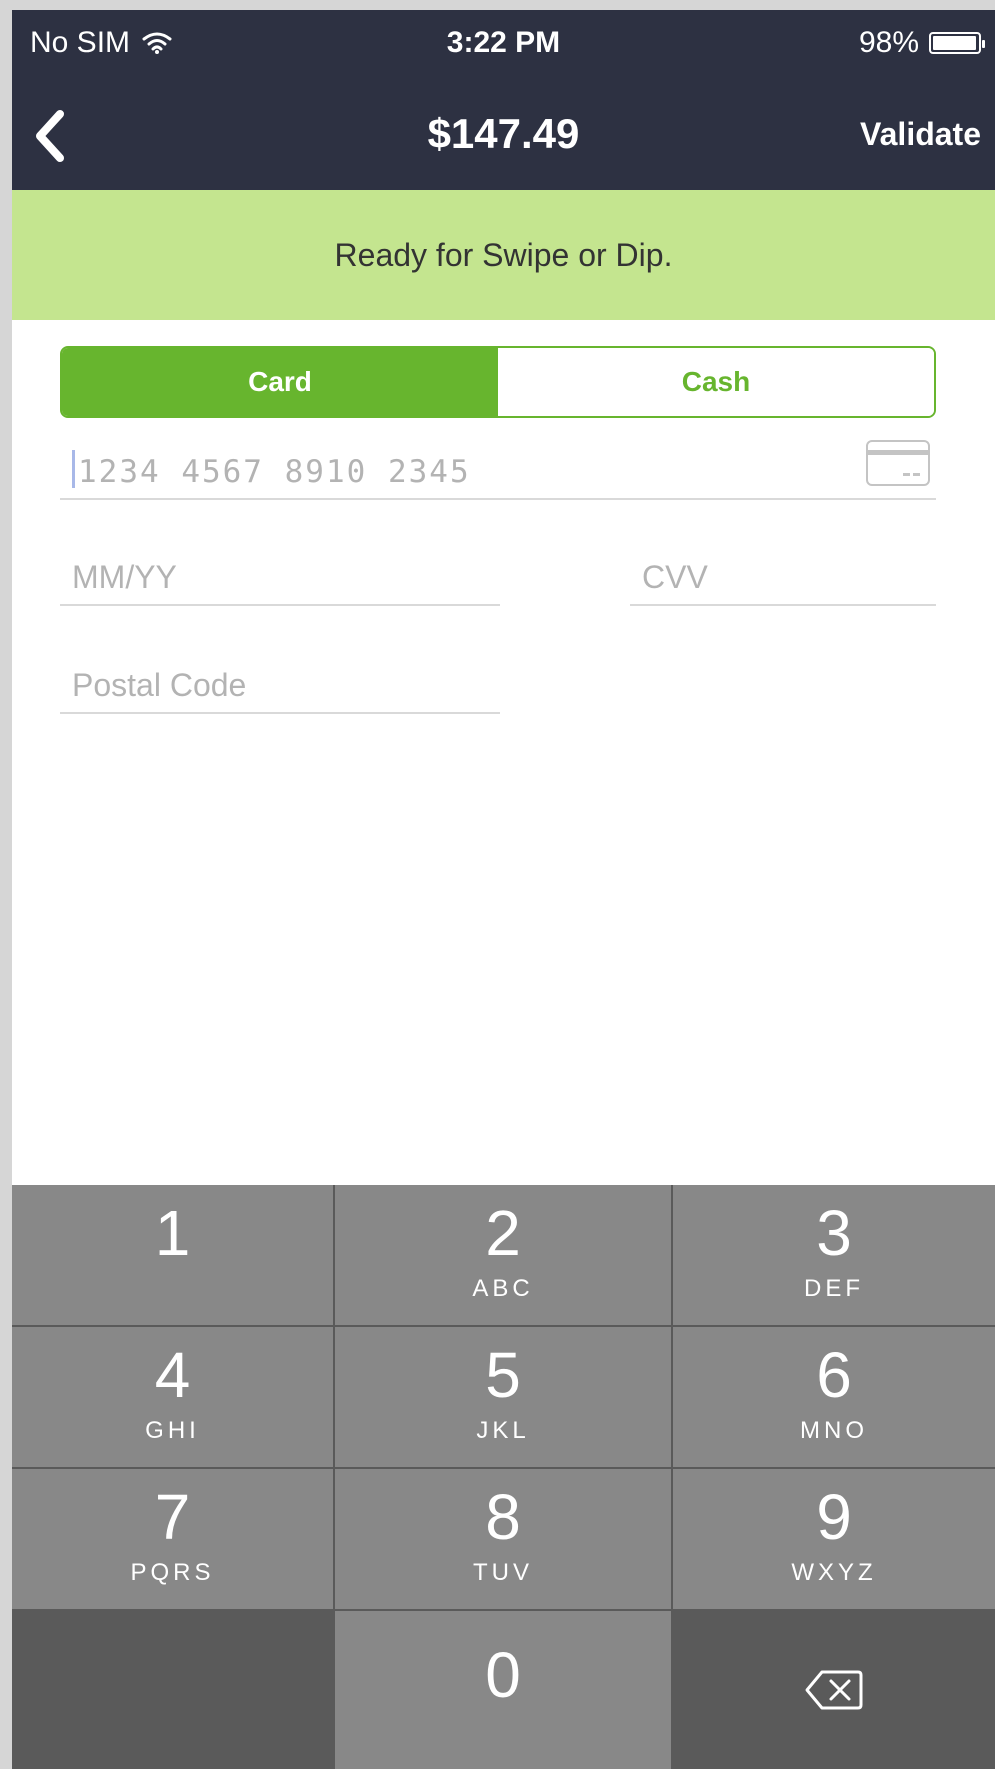 Image resolution: width=995 pixels, height=1769 pixels. What do you see at coordinates (503, 255) in the screenshot?
I see `reader-status-banner: Ready for Swipe or Dip.` at bounding box center [503, 255].